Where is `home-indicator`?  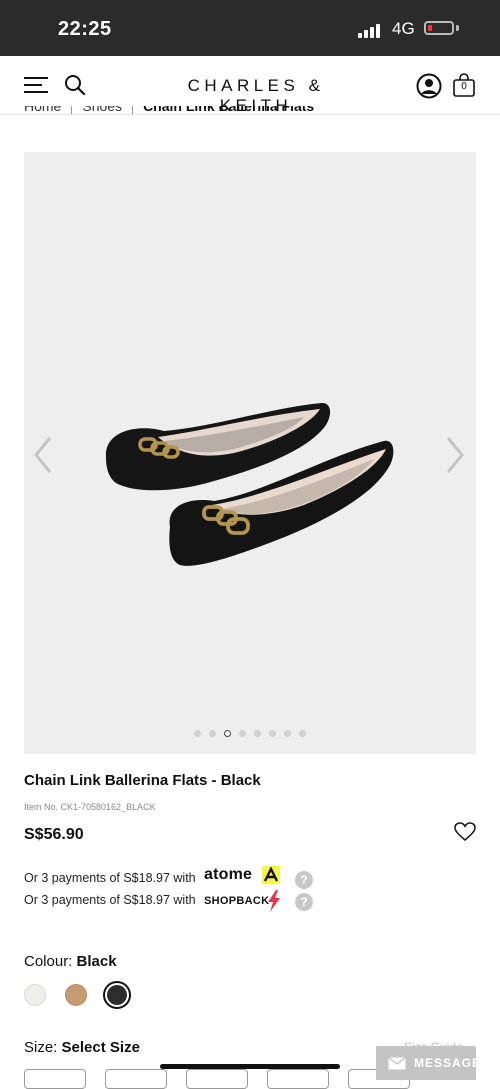
home-indicator is located at coordinates (250, 1066).